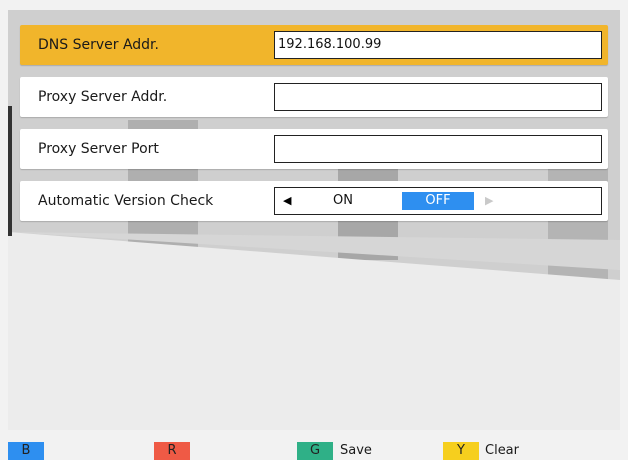 This screenshot has height=460, width=628. Describe the element at coordinates (98, 149) in the screenshot. I see `proxy-server-port-label: Proxy Server Port` at that location.